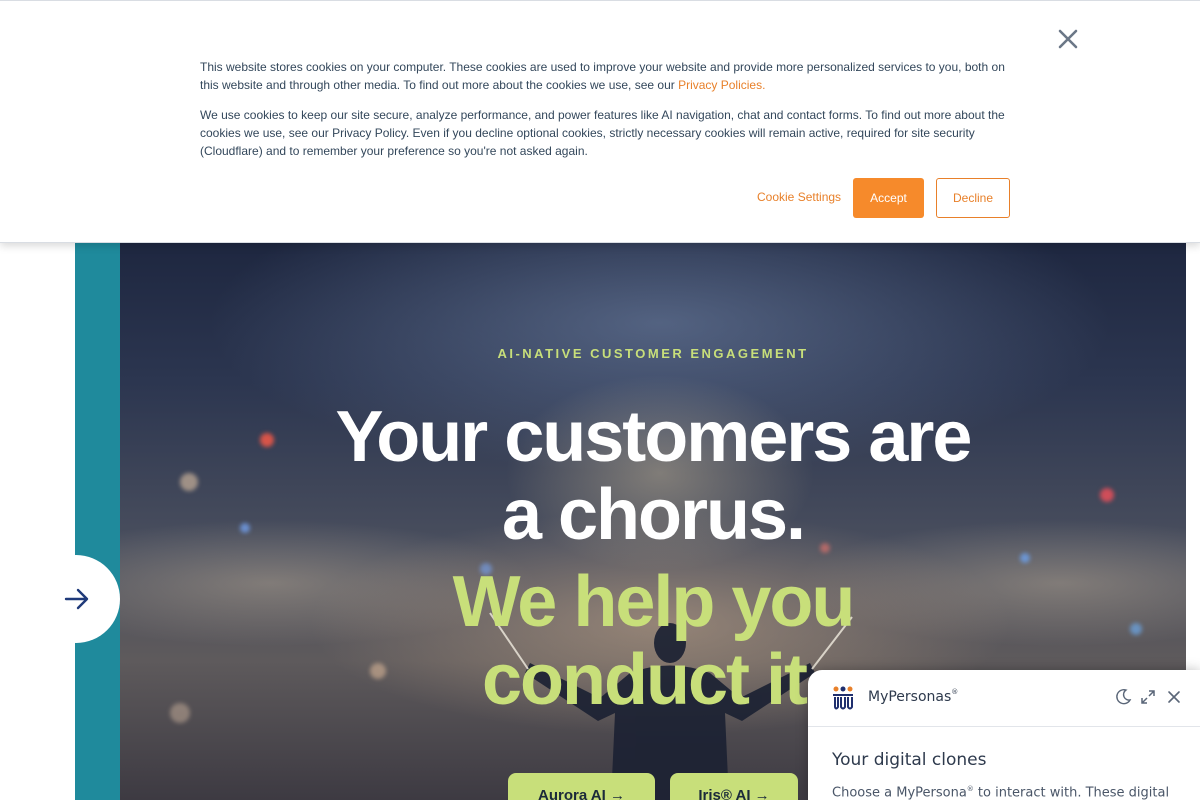 This screenshot has height=800, width=1200. I want to click on arrow-right-icon, so click(76, 599).